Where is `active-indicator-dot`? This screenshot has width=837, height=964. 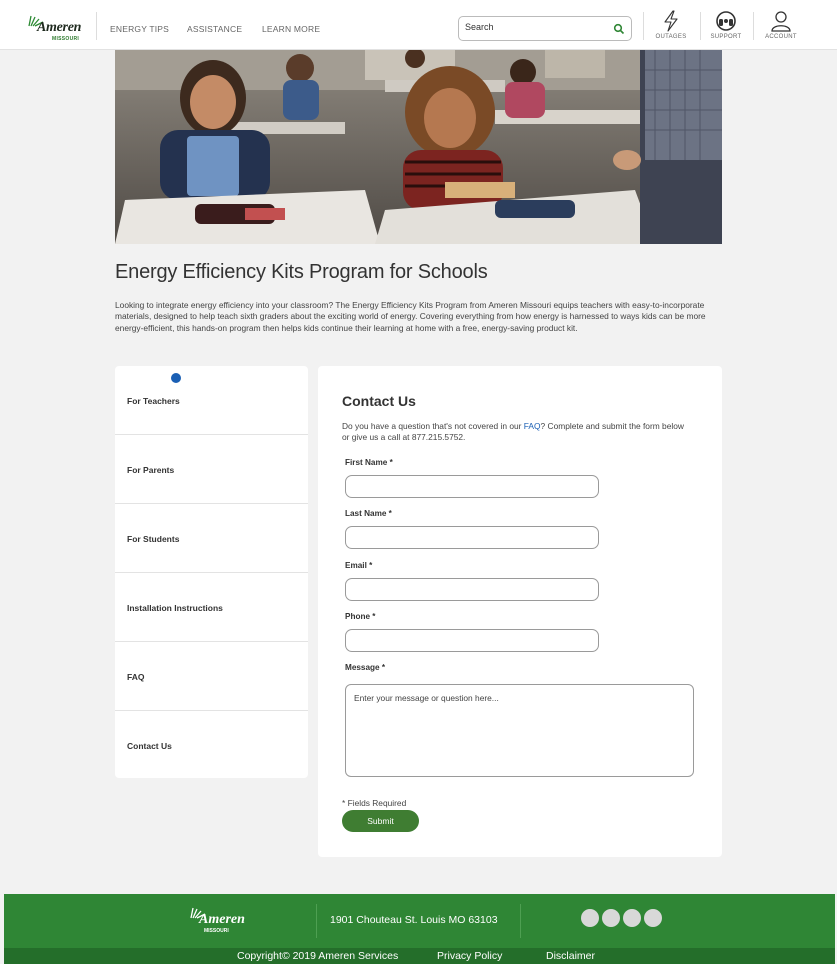 active-indicator-dot is located at coordinates (176, 378).